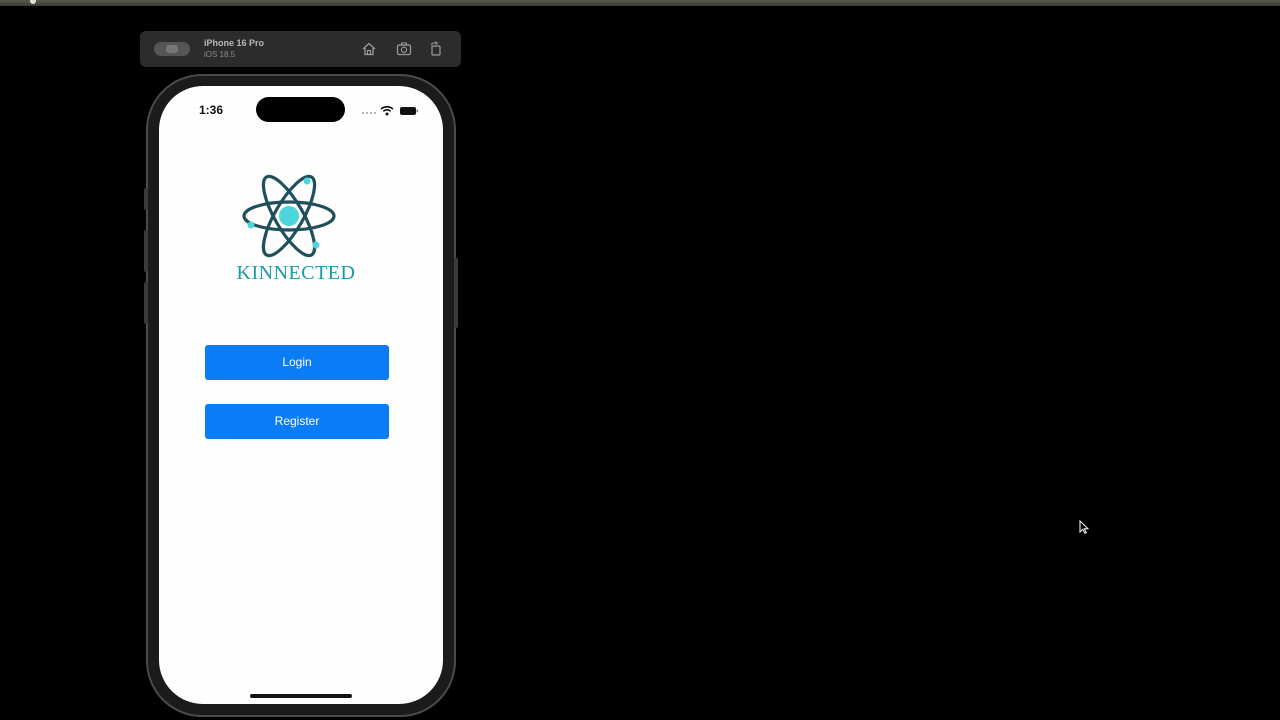 The height and width of the screenshot is (720, 1280). What do you see at coordinates (409, 111) in the screenshot?
I see `battery-icon` at bounding box center [409, 111].